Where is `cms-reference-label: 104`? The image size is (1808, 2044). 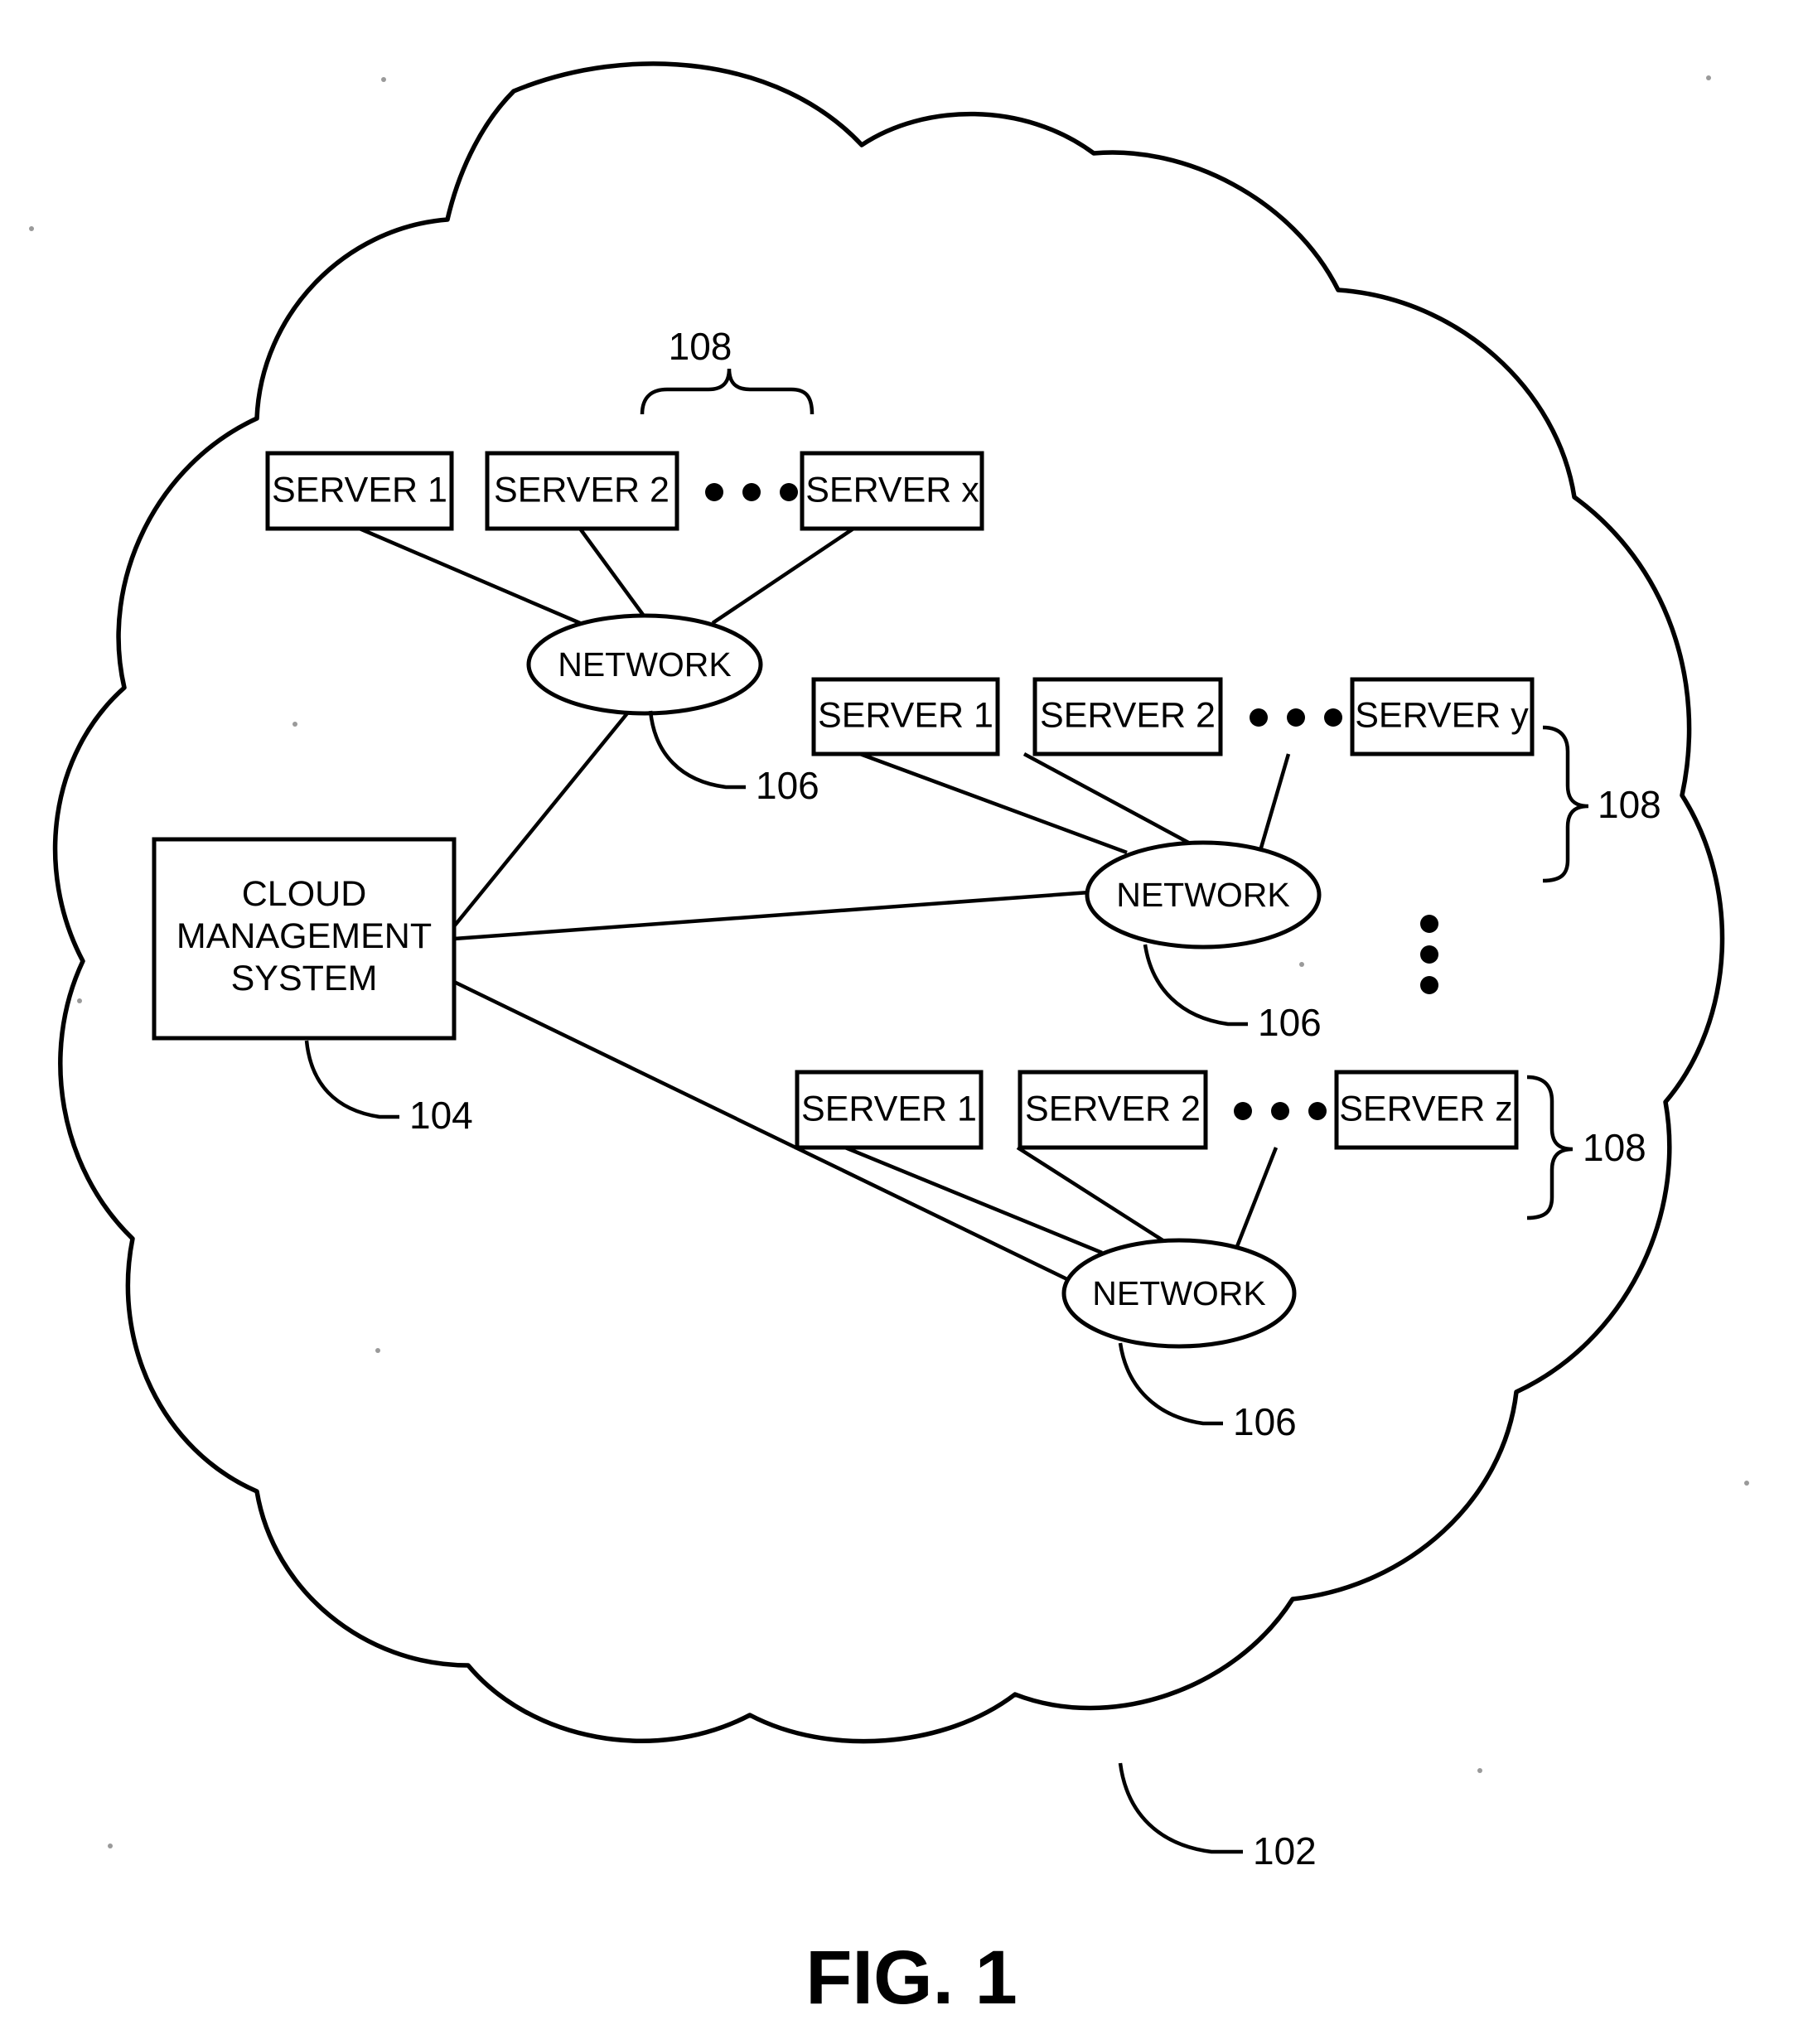
cms-reference-label: 104 is located at coordinates (441, 1115).